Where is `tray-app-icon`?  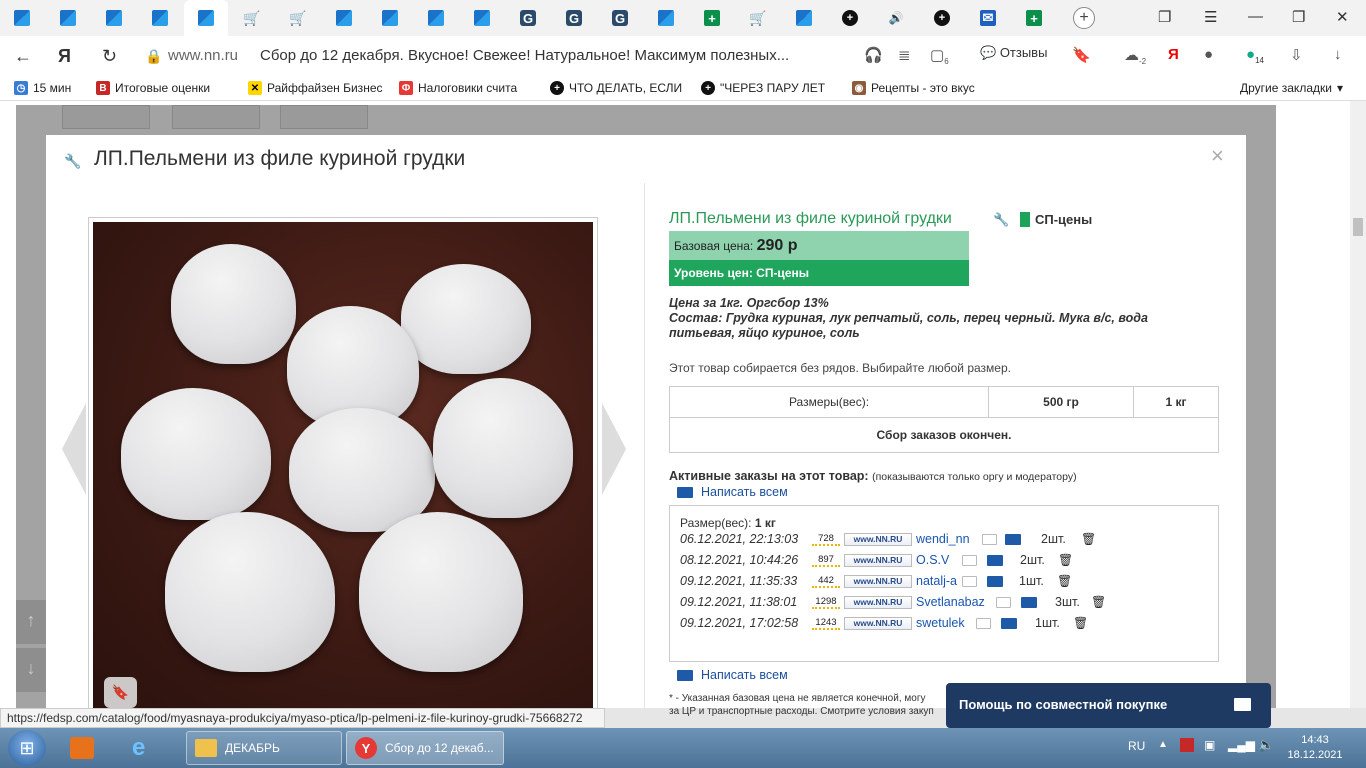
tray-app-icon is located at coordinates (1187, 745).